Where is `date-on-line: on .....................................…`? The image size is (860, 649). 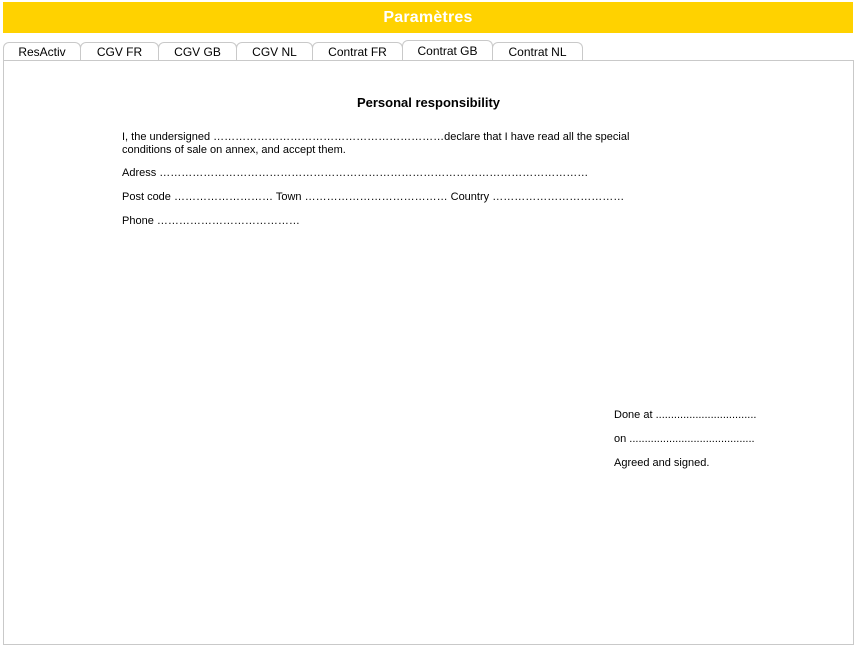 date-on-line: on .....................................… is located at coordinates (684, 439).